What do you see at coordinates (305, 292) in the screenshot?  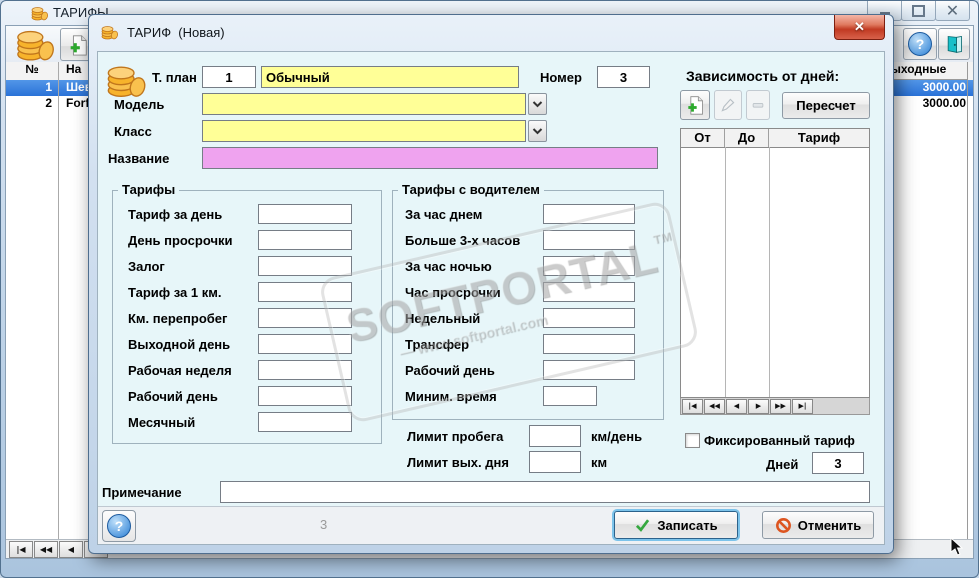 I see `tariff-km-input` at bounding box center [305, 292].